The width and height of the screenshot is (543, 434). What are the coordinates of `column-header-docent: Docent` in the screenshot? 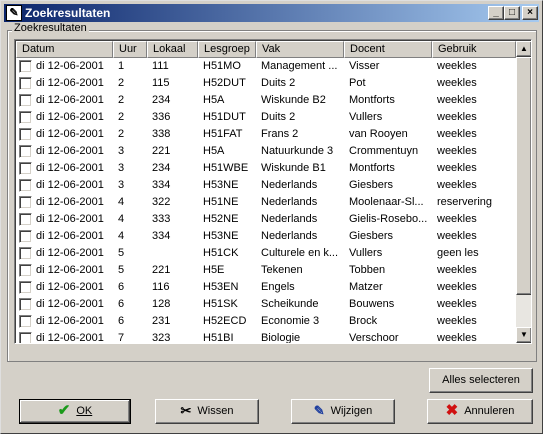 It's located at (388, 49).